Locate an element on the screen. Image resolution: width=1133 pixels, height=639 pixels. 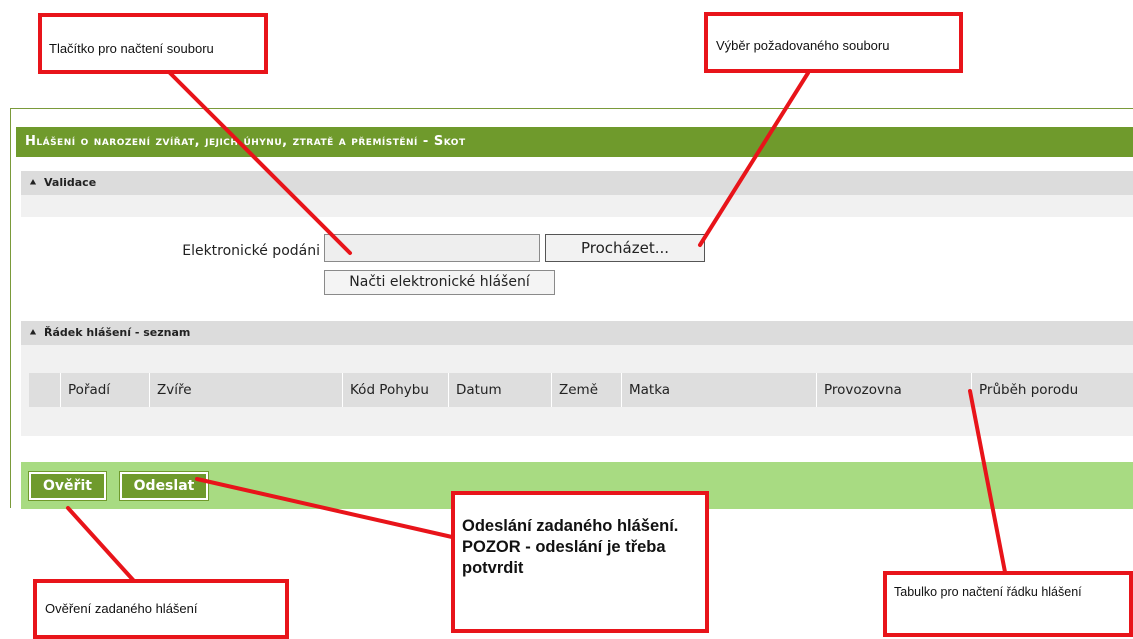
send-button: Odeslat is located at coordinates (164, 486).